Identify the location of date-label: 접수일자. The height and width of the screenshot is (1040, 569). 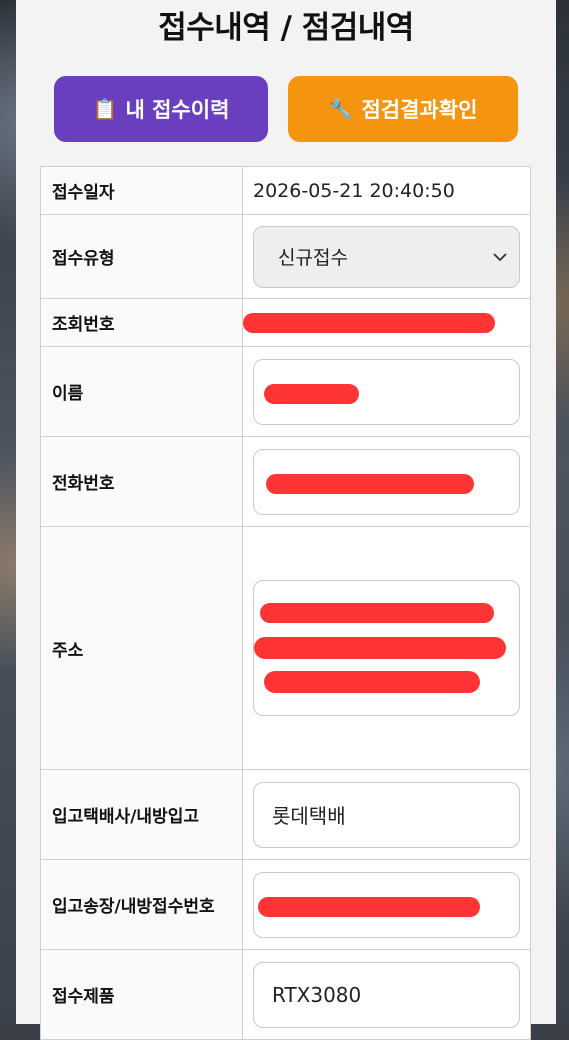
(141, 190).